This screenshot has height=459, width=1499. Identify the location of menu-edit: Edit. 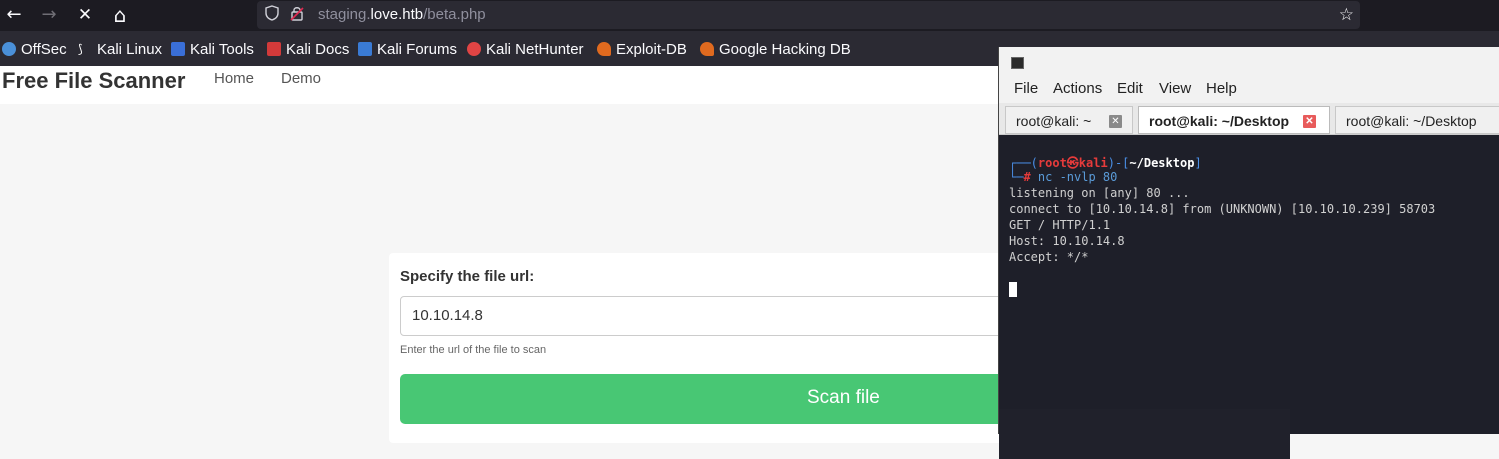
(1130, 88).